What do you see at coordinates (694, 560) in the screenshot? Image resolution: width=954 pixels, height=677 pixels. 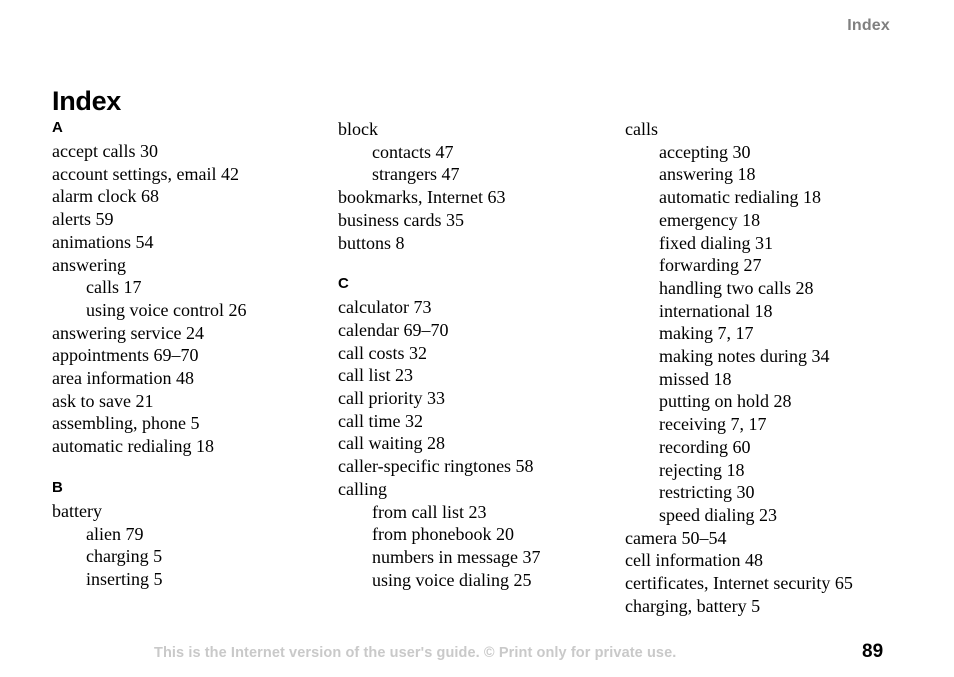 I see `index-entry: cell information 48` at bounding box center [694, 560].